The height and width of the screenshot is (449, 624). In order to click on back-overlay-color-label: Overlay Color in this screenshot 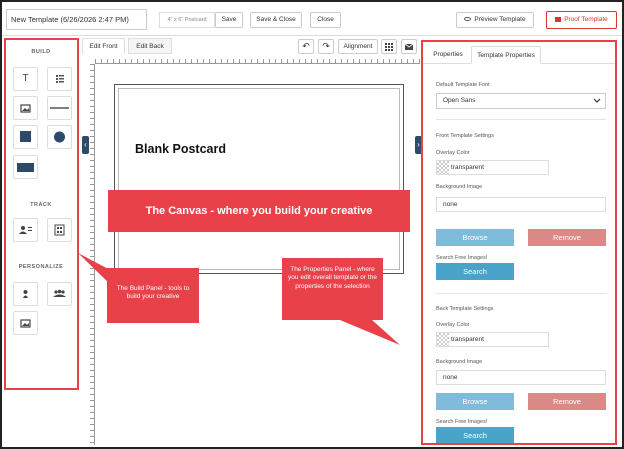, I will do `click(453, 325)`.